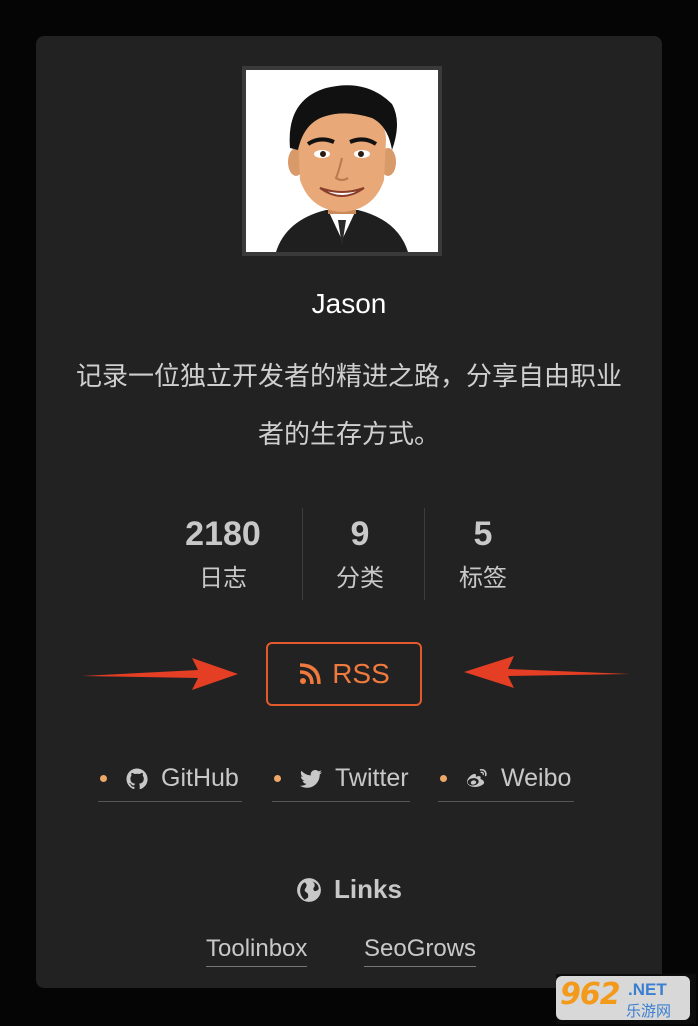 Image resolution: width=698 pixels, height=1026 pixels. I want to click on site-stats: 2180 日志 9 分类 5 标签, so click(349, 561).